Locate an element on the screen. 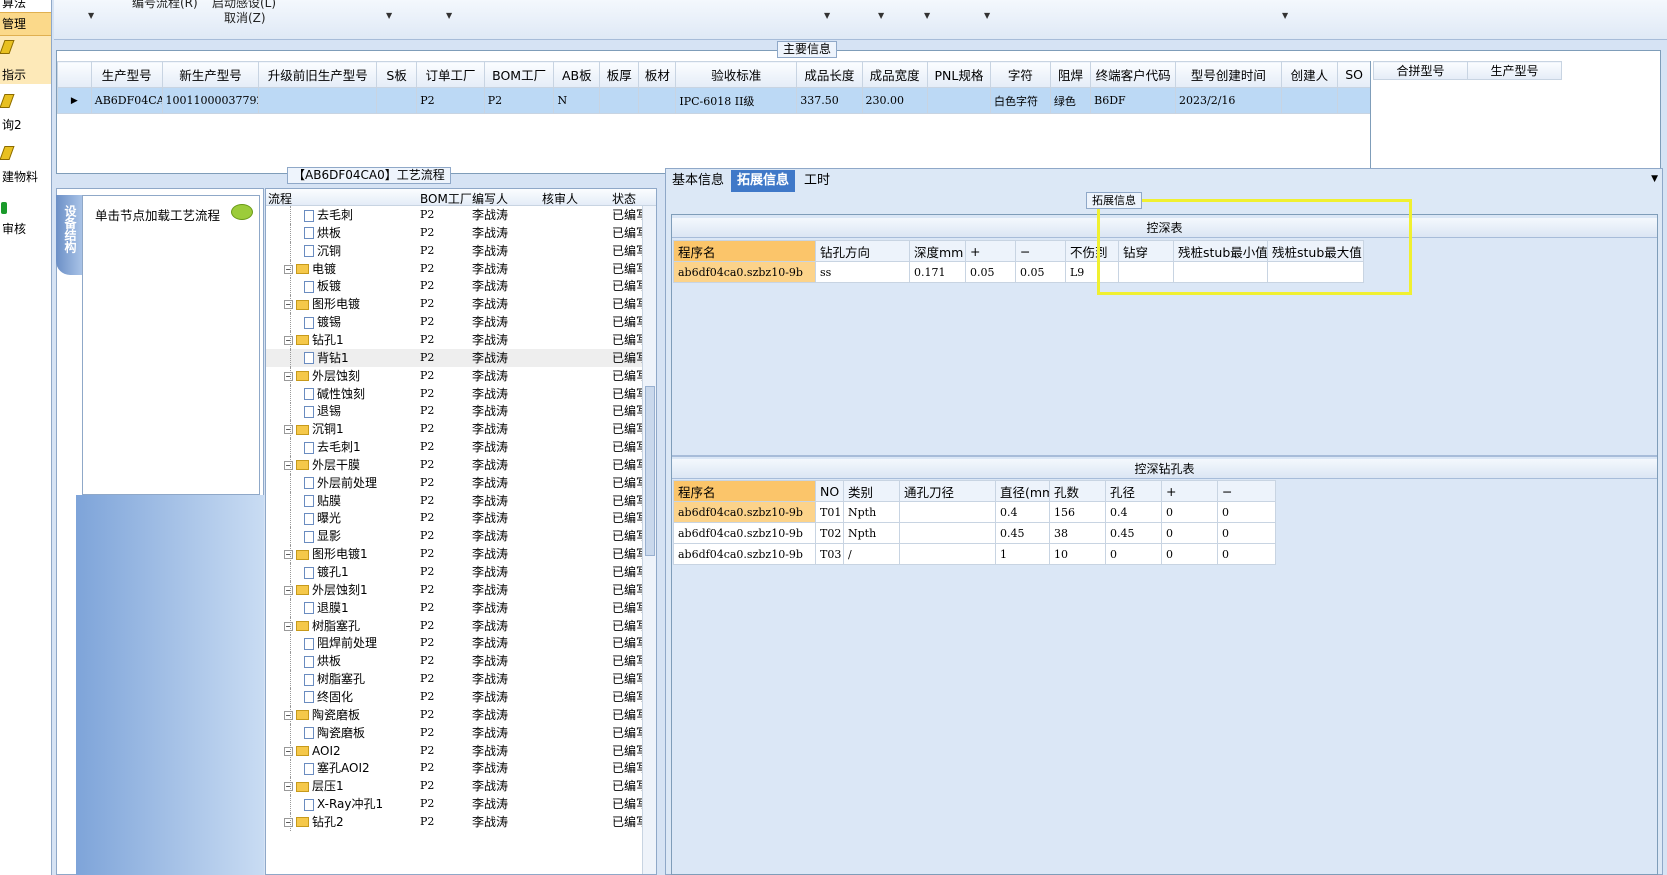 This screenshot has width=1667, height=875. col-header: 升级前旧生产型号 is located at coordinates (317, 74).